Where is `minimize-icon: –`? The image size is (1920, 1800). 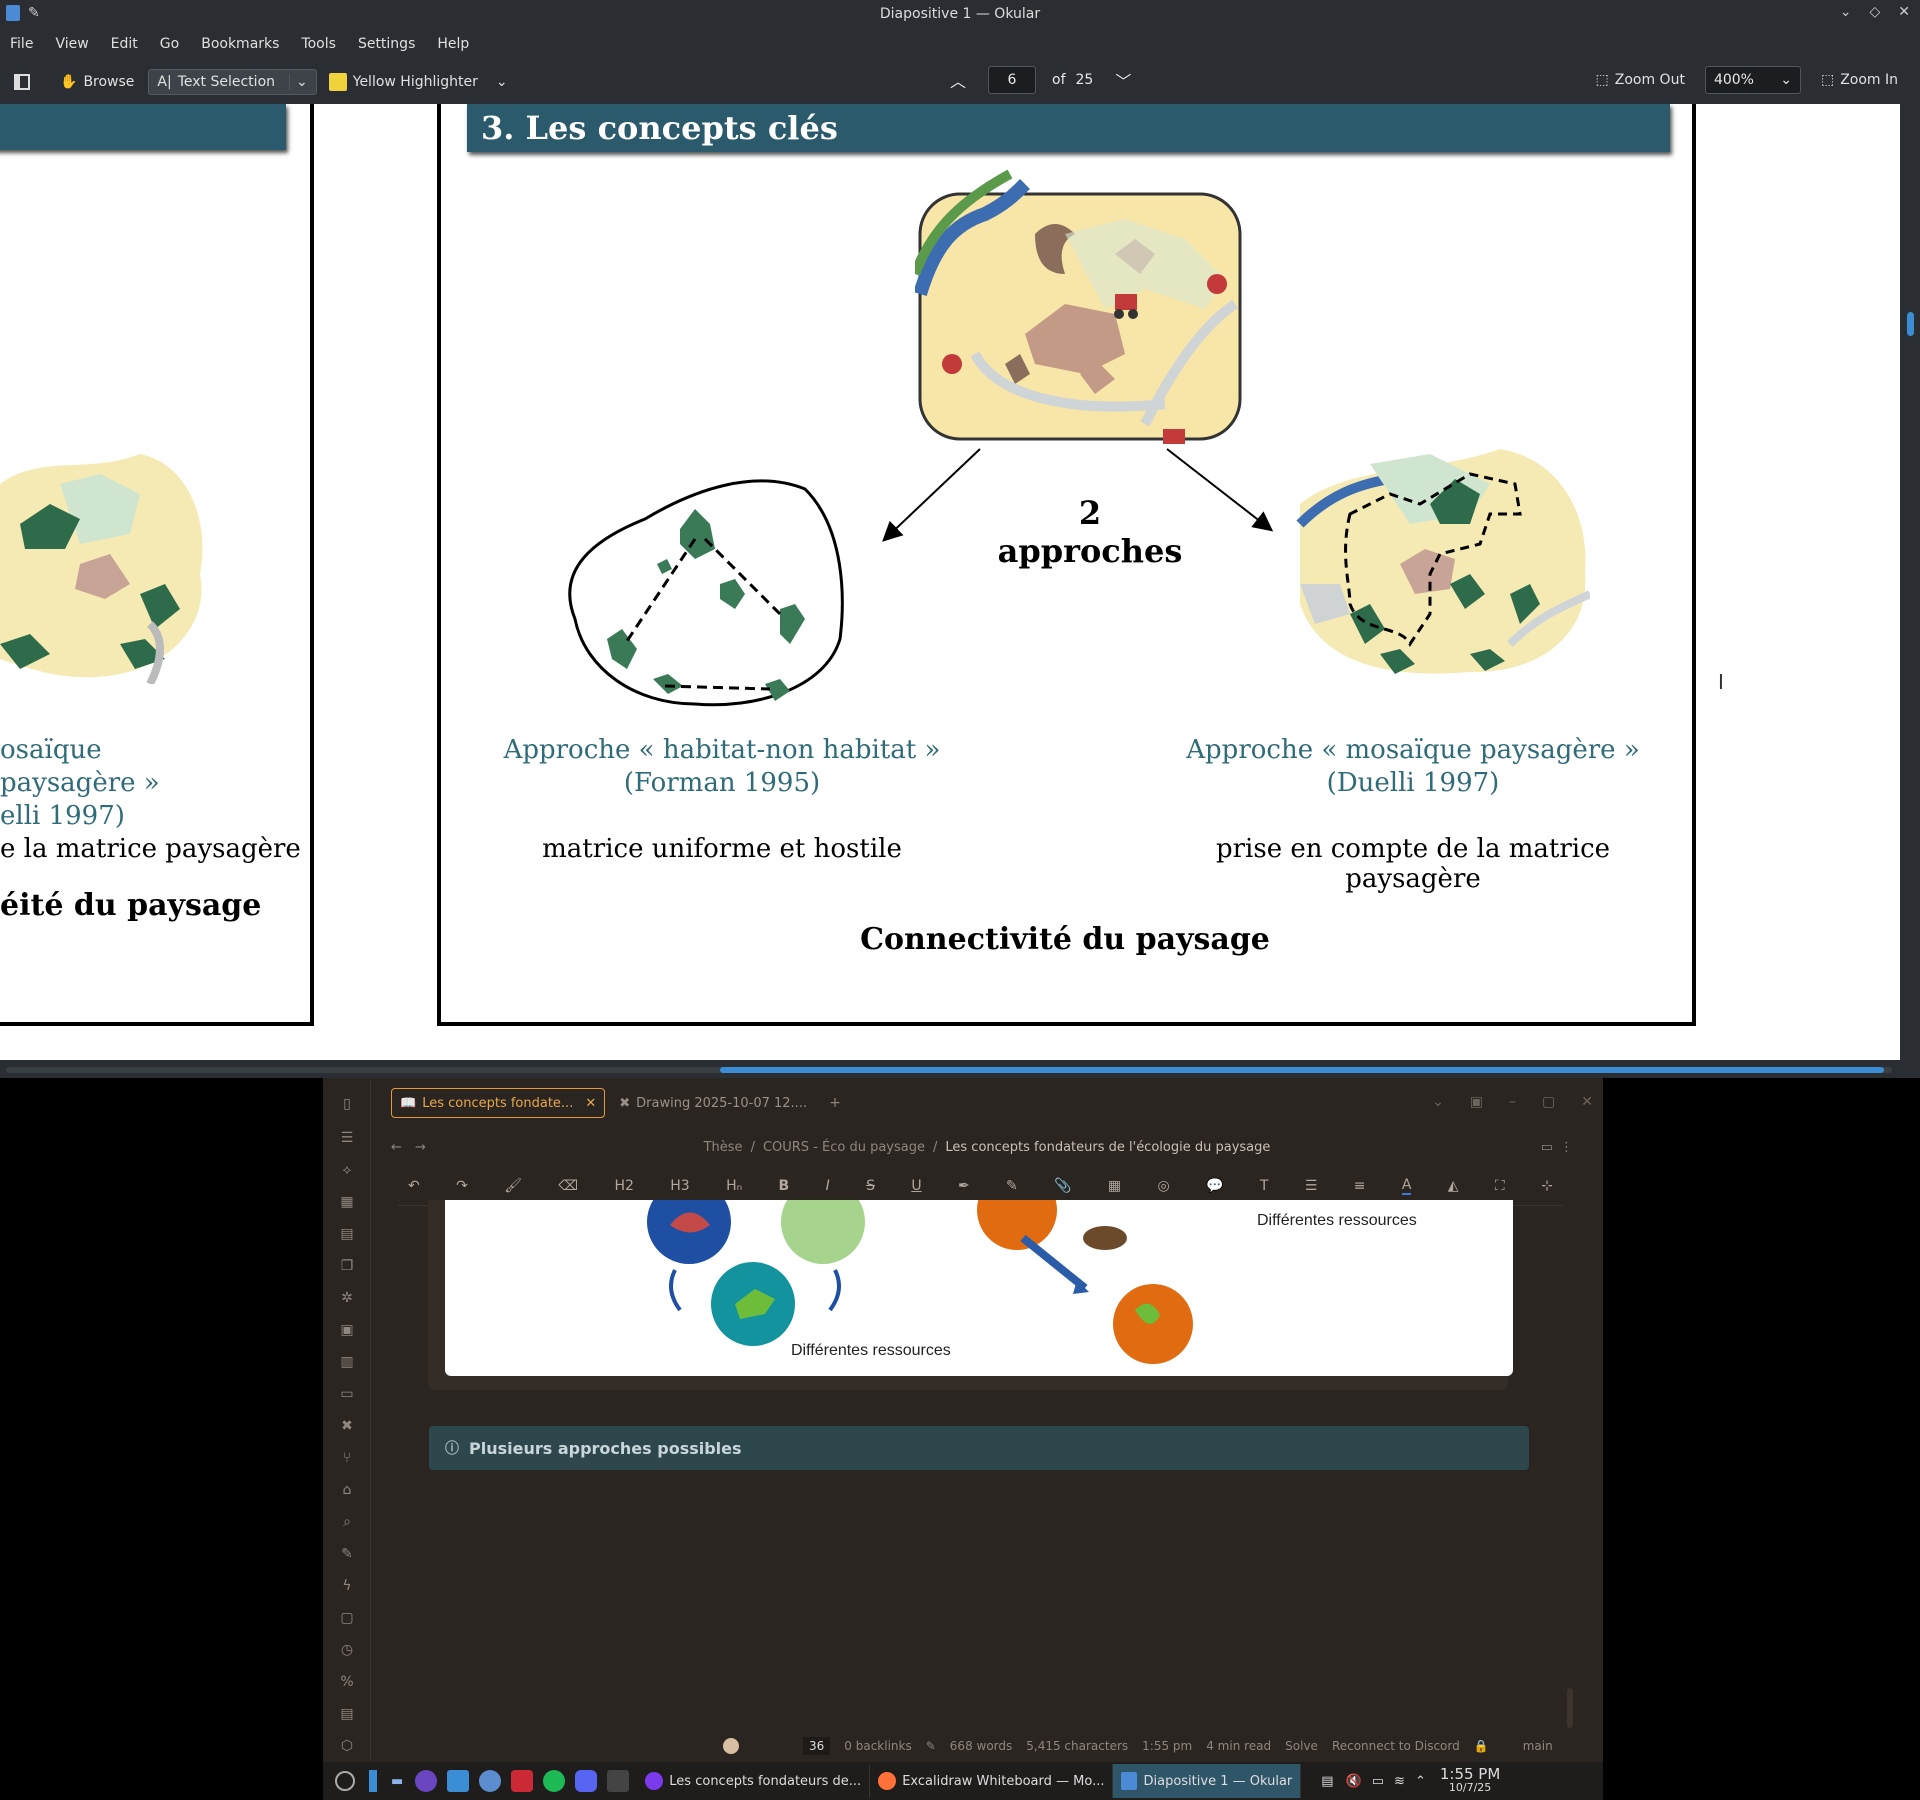
minimize-icon: – is located at coordinates (1512, 1102).